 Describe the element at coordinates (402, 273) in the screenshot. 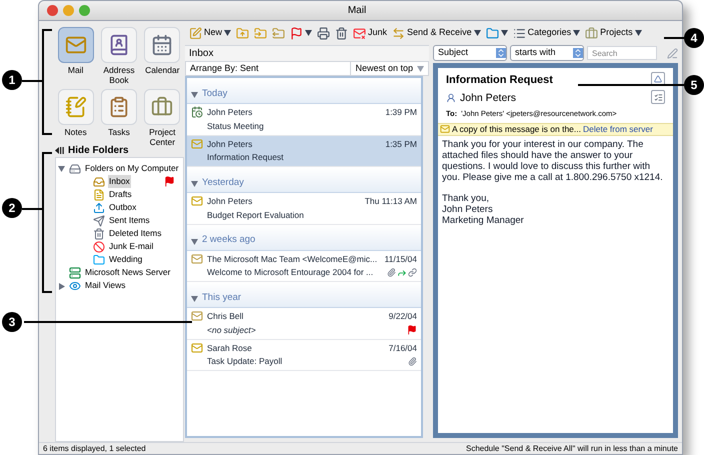

I see `forward-arrow-icon` at that location.